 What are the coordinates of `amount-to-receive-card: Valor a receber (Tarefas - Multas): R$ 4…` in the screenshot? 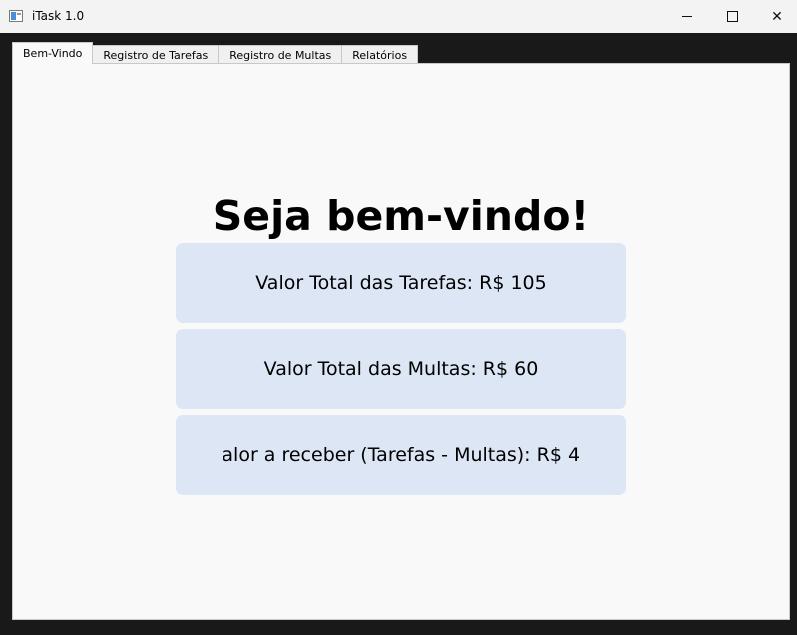 It's located at (401, 455).